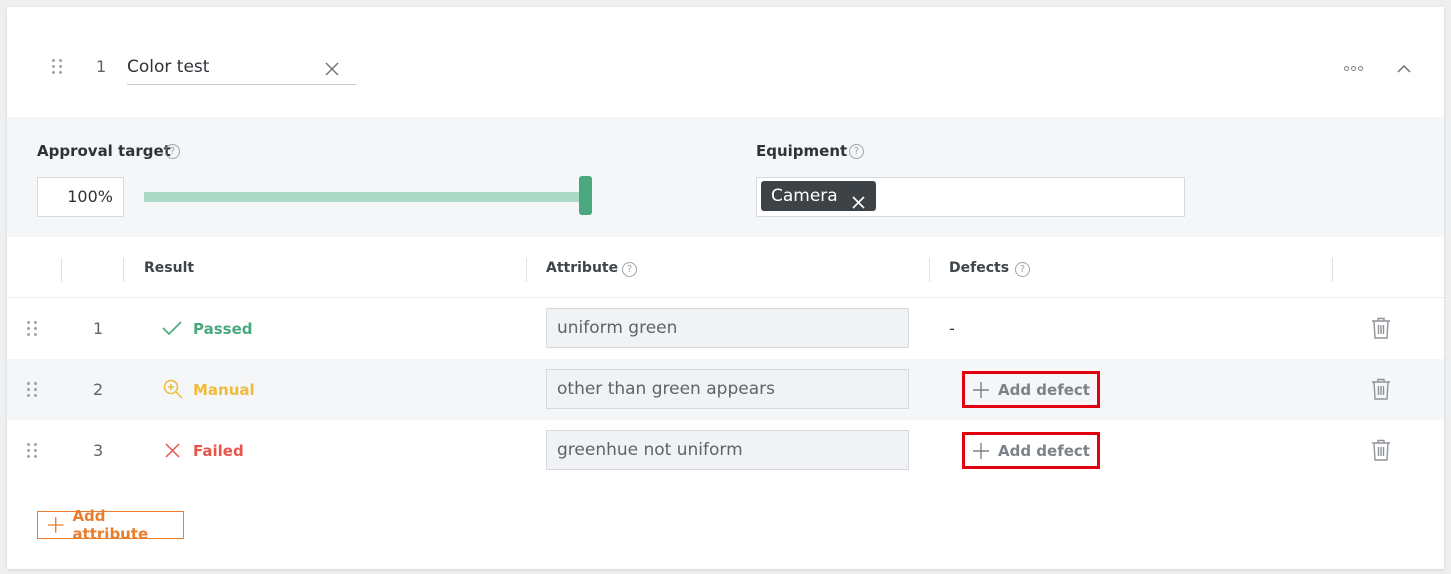  I want to click on table-row: 1 Passed uniform green -, so click(725, 328).